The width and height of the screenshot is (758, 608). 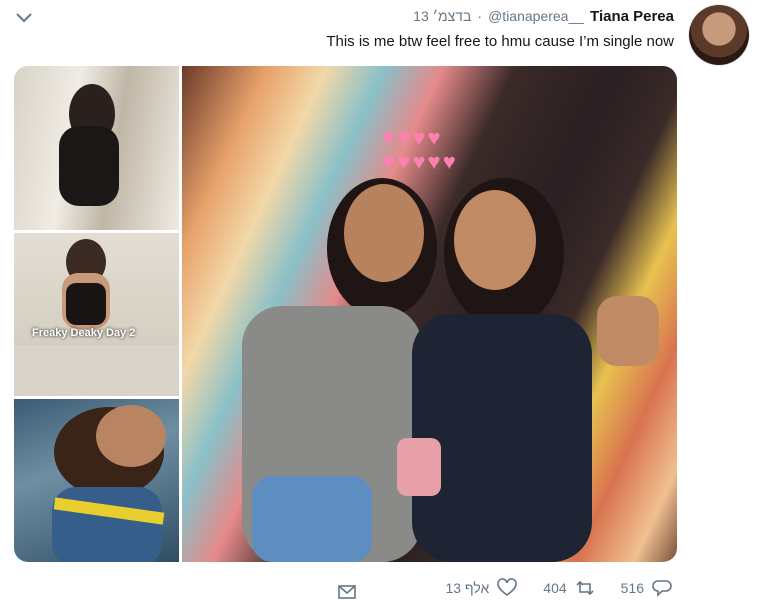 I want to click on reply-count: 516, so click(x=632, y=588).